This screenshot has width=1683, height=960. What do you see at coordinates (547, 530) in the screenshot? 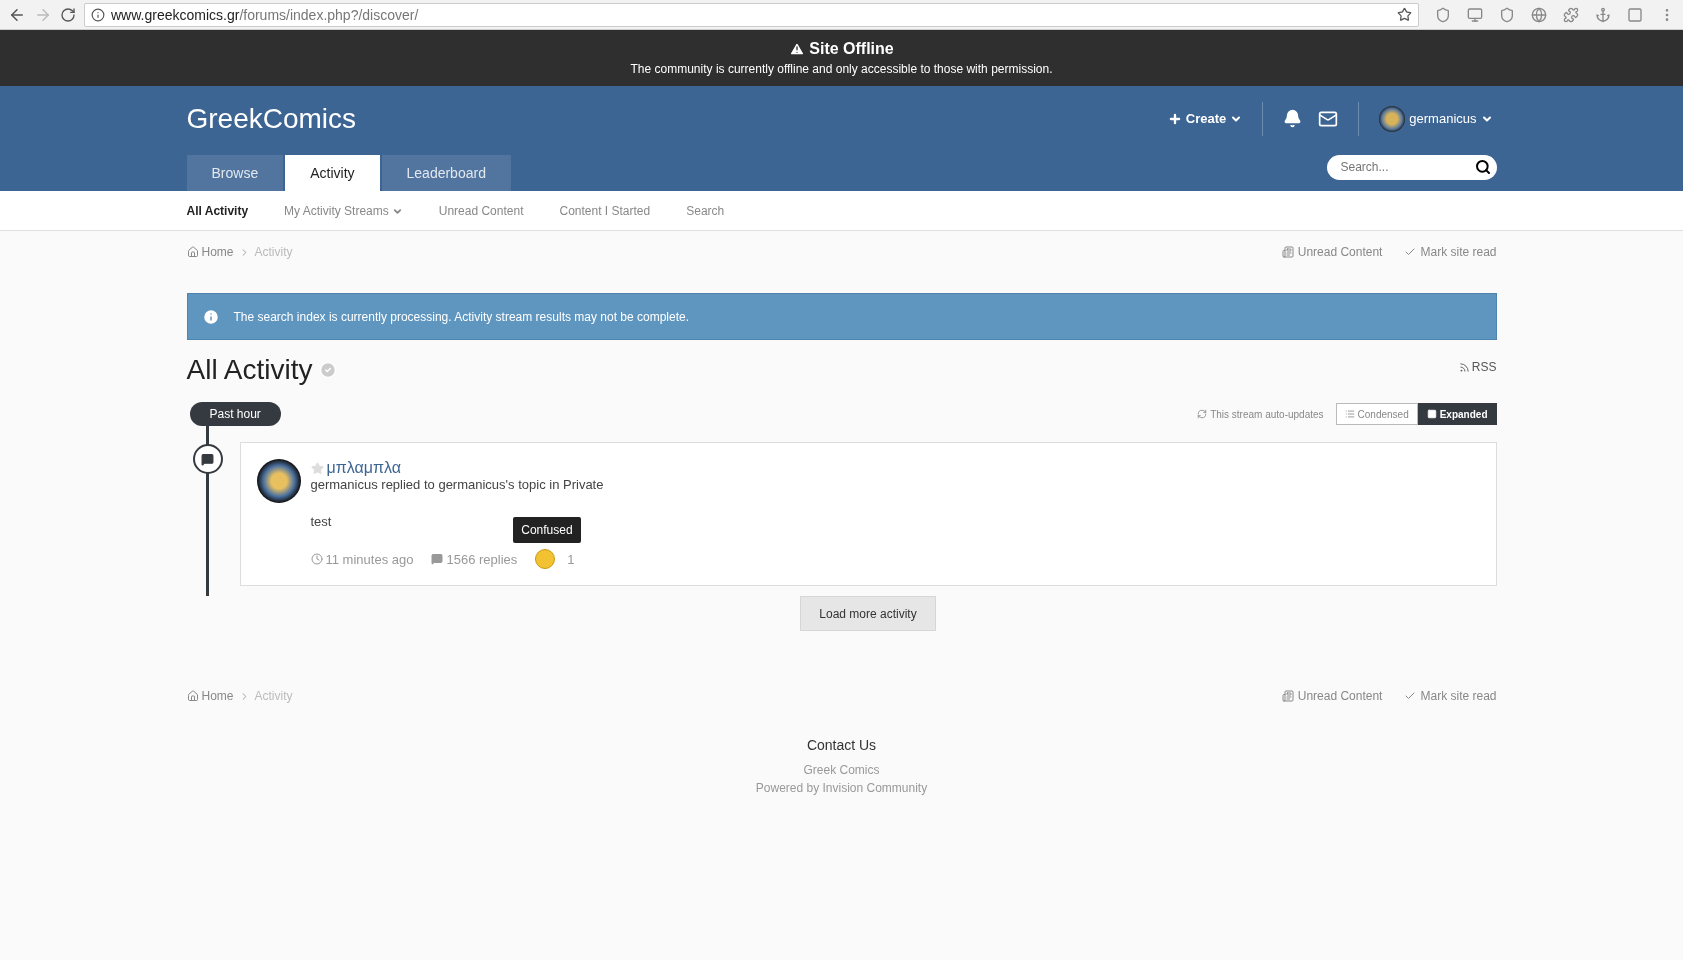
I see `tooltip: Confused` at bounding box center [547, 530].